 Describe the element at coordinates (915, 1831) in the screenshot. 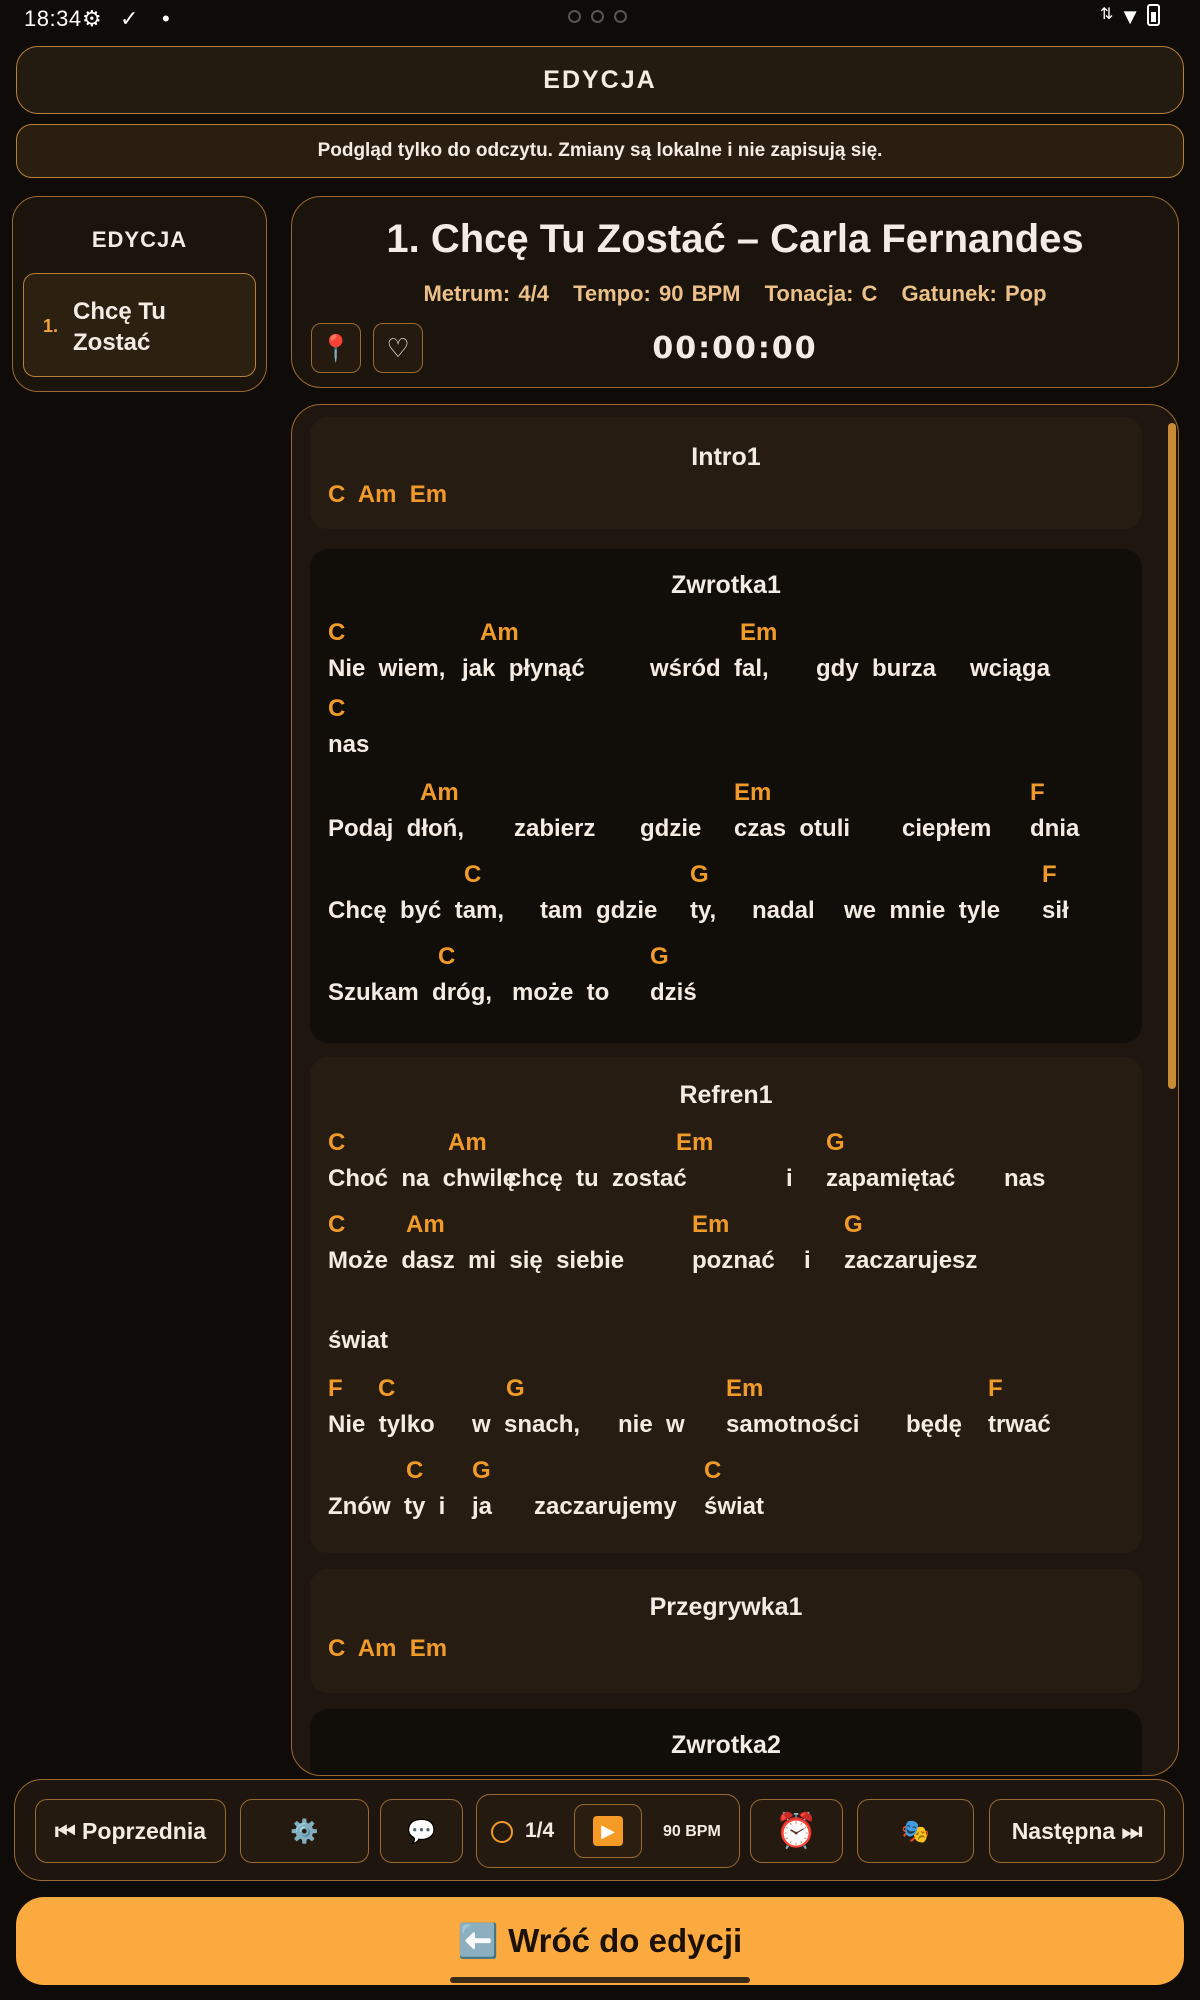

I see `performance-mode-button: 🎭` at that location.